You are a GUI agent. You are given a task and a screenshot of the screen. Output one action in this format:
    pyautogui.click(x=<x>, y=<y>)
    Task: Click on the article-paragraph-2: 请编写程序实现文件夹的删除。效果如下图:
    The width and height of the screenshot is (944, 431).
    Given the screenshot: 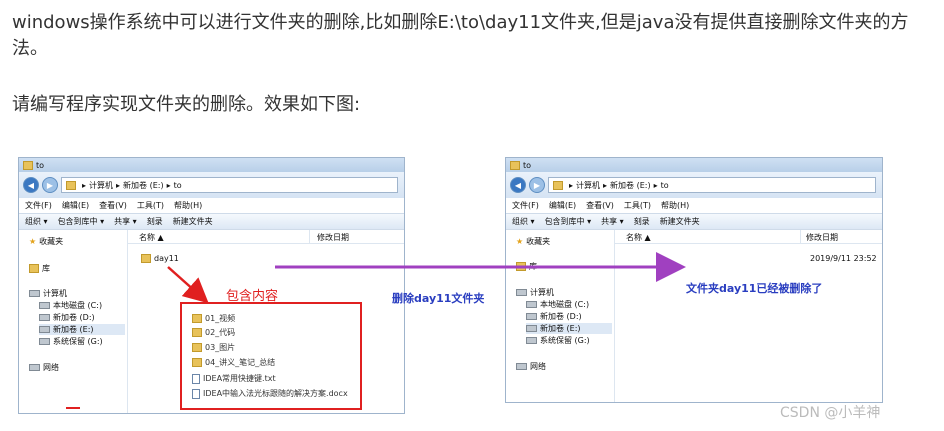 What is the action you would take?
    pyautogui.click(x=186, y=104)
    